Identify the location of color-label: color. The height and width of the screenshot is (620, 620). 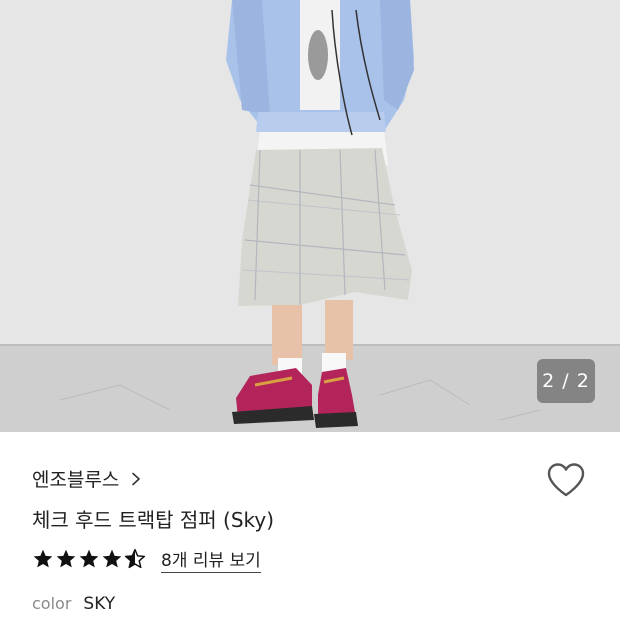
(52, 603).